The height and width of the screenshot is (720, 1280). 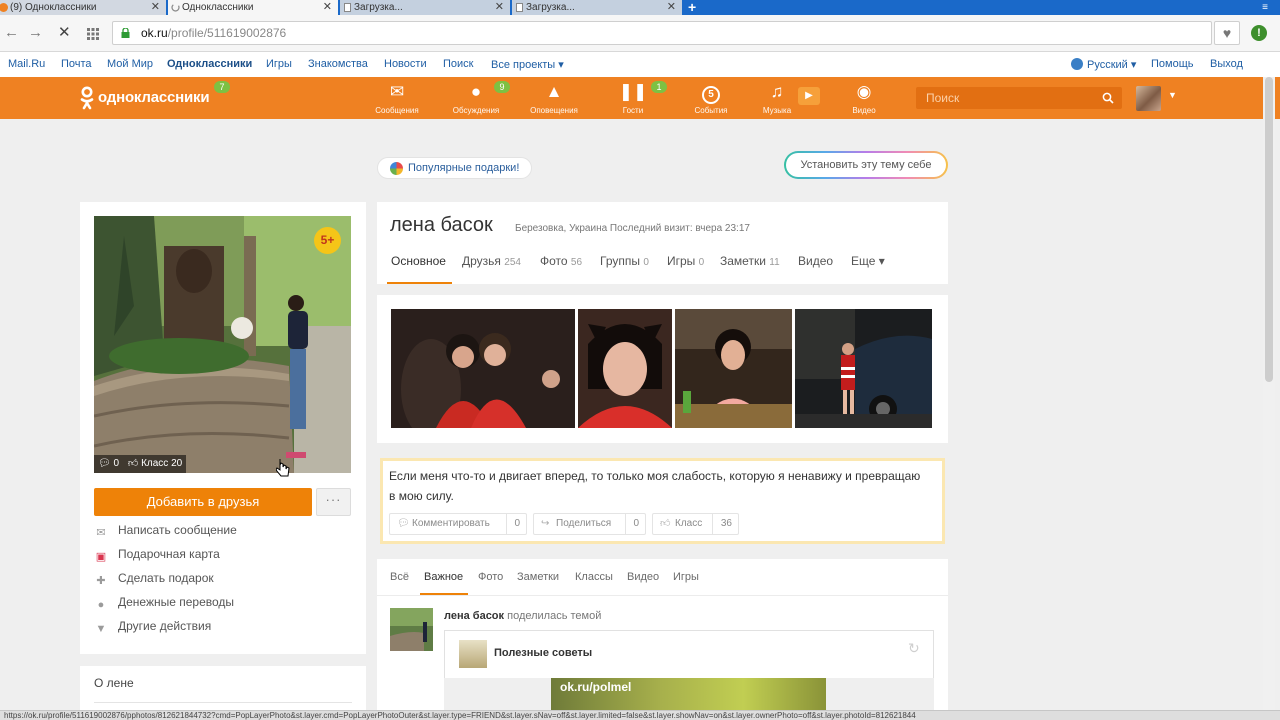 I want to click on comment-icon: 💬︎, so click(x=104, y=463).